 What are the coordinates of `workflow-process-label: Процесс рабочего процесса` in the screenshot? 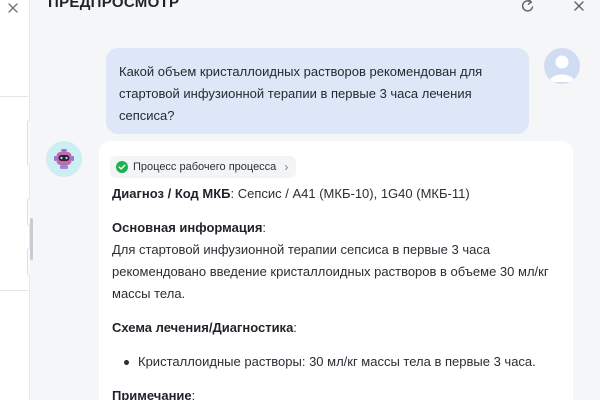 It's located at (205, 167).